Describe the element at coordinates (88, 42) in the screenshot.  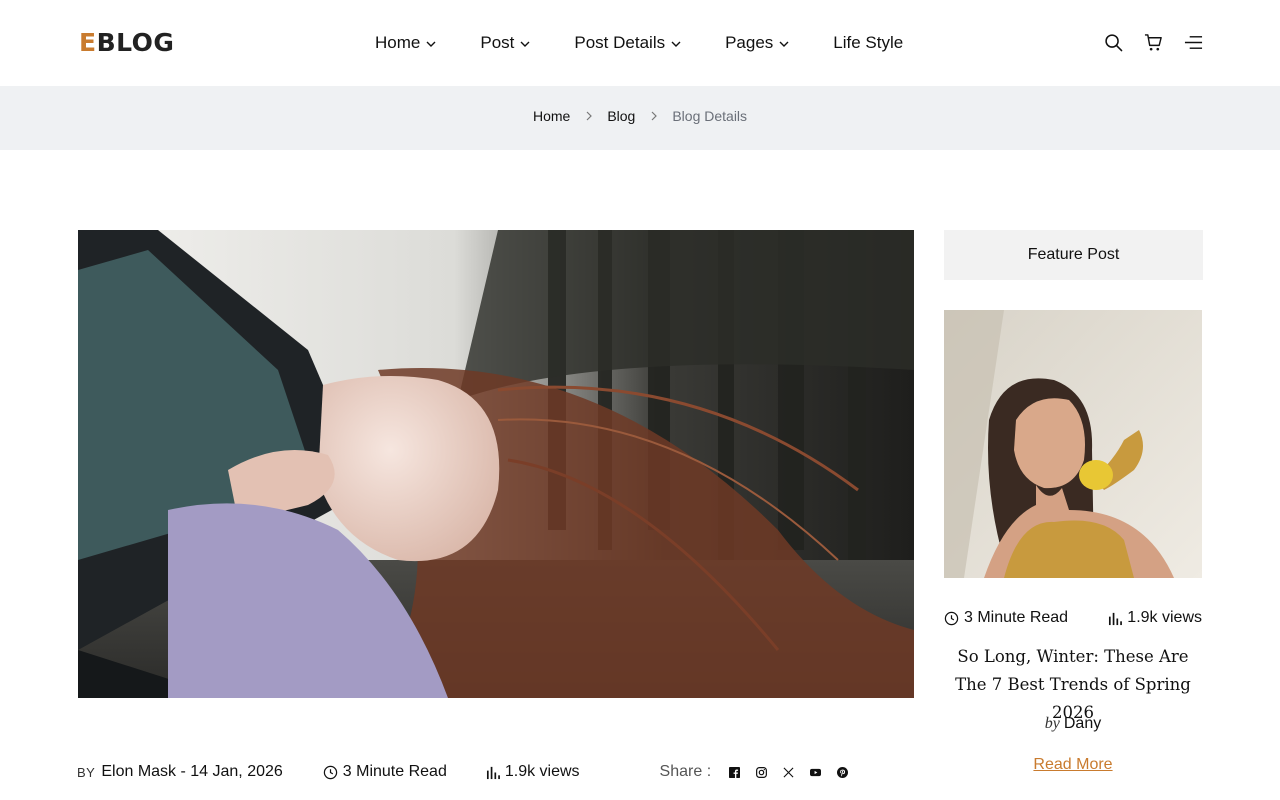
I see `logo-accent-letter: E` at that location.